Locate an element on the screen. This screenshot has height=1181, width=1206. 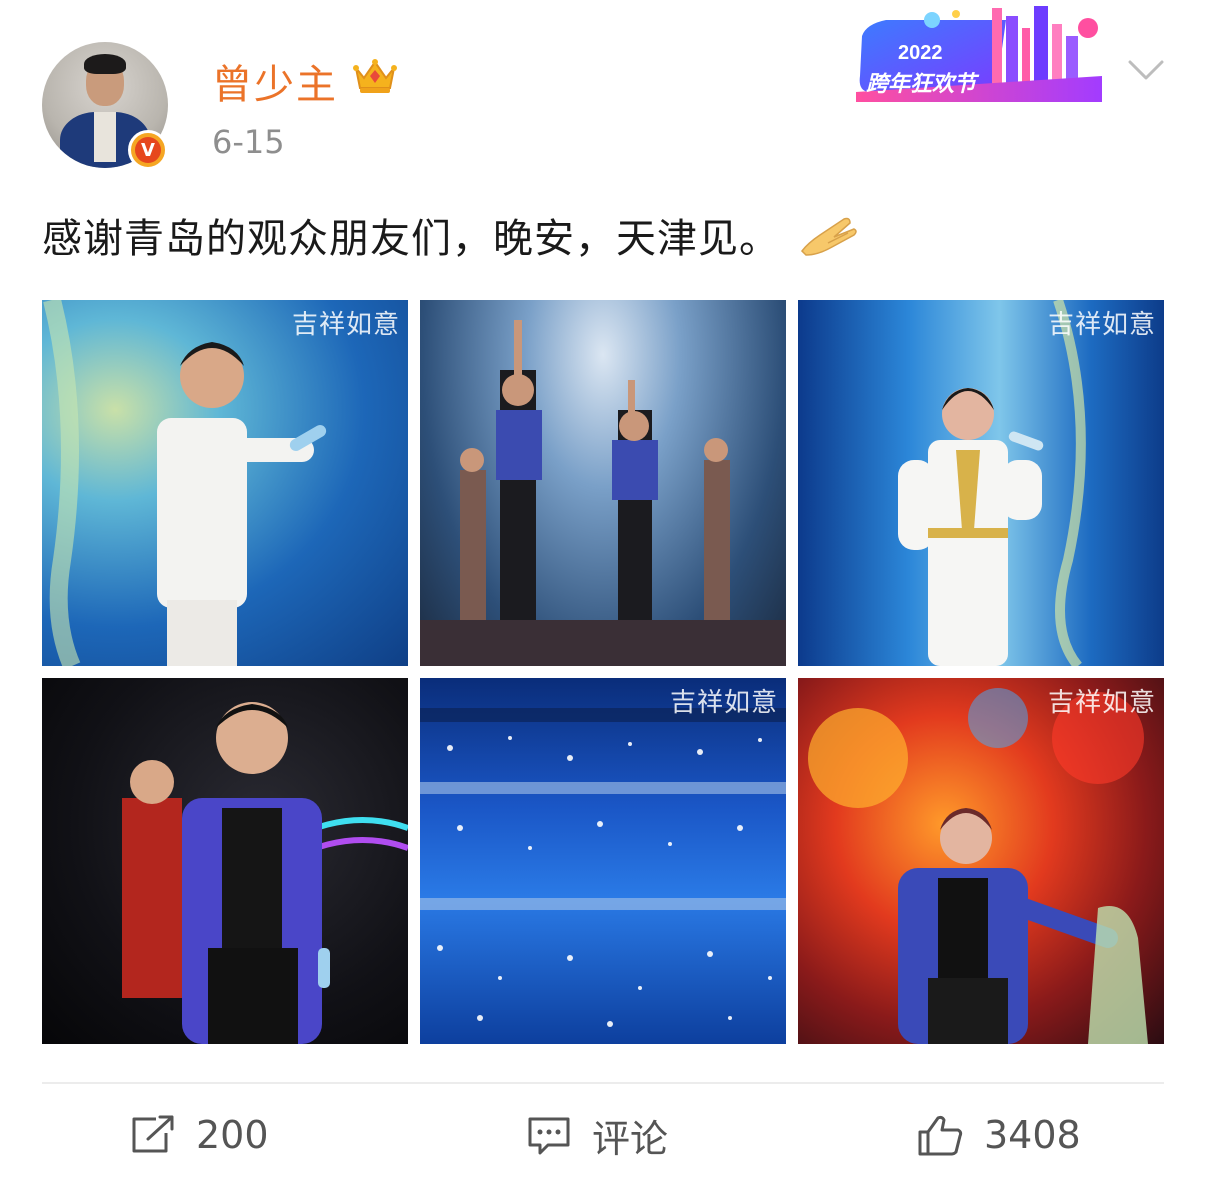
promo-year: 2022 is located at coordinates (920, 53).